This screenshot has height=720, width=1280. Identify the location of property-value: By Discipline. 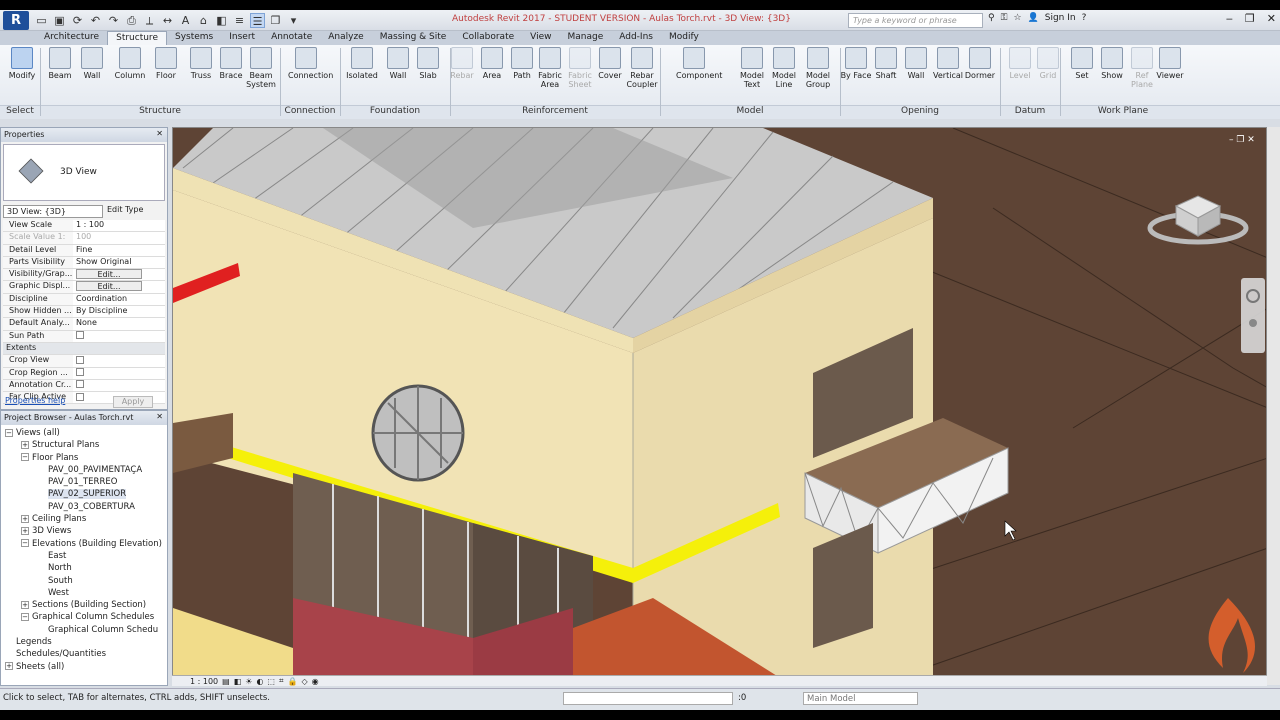
(119, 312).